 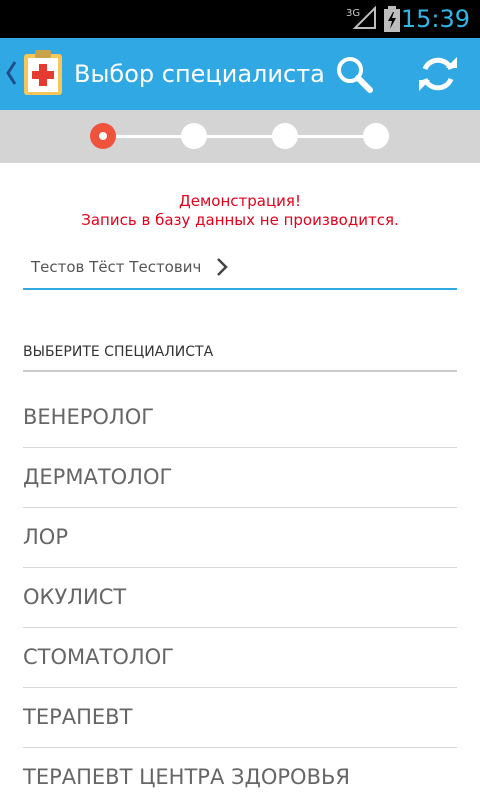 What do you see at coordinates (240, 478) in the screenshot?
I see `list-item-dermatologist: ДЕРМАТОЛОГ` at bounding box center [240, 478].